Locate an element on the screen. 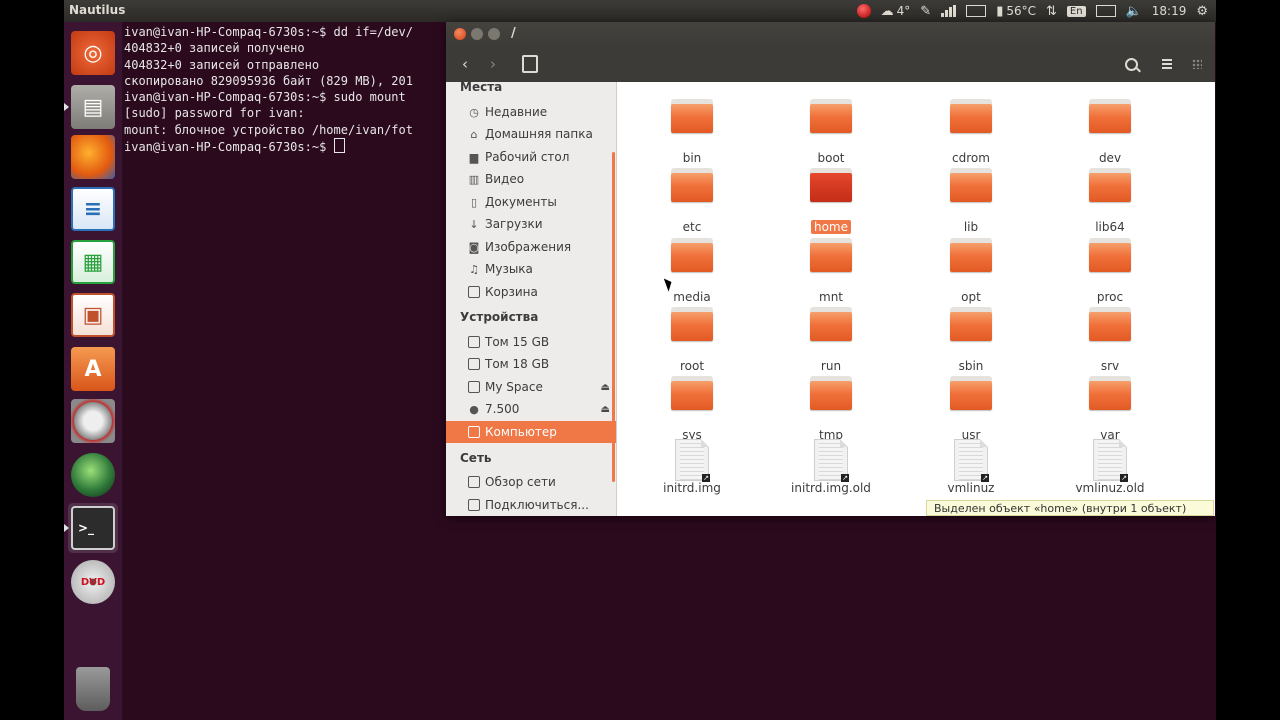 The height and width of the screenshot is (720, 1280). launcher-calc: ▦ is located at coordinates (93, 262).